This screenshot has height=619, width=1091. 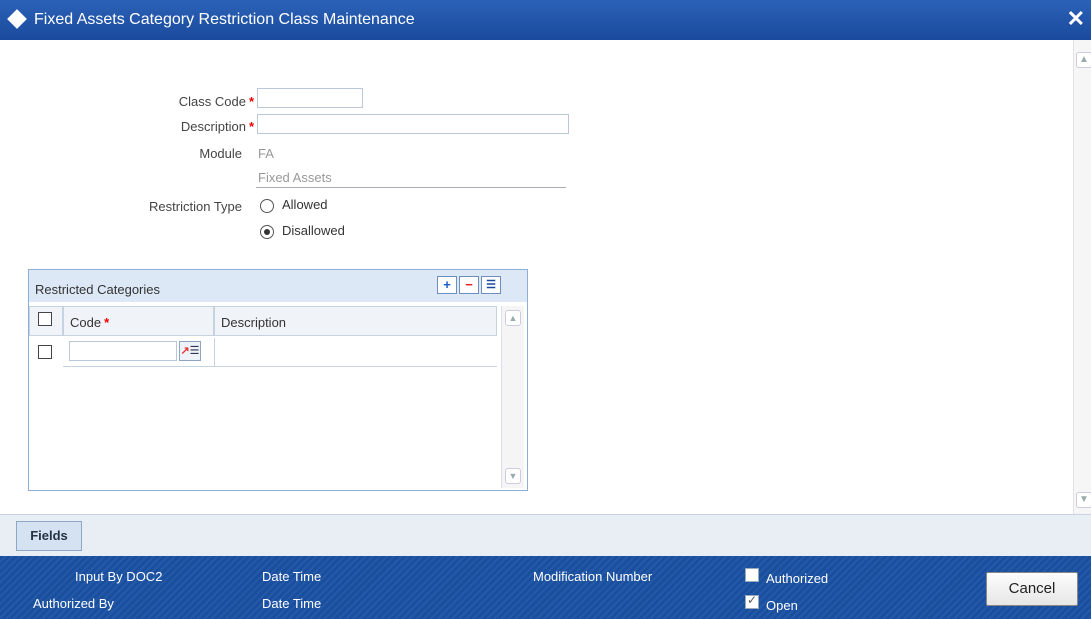 What do you see at coordinates (45, 352) in the screenshot?
I see `row-select-checkbox` at bounding box center [45, 352].